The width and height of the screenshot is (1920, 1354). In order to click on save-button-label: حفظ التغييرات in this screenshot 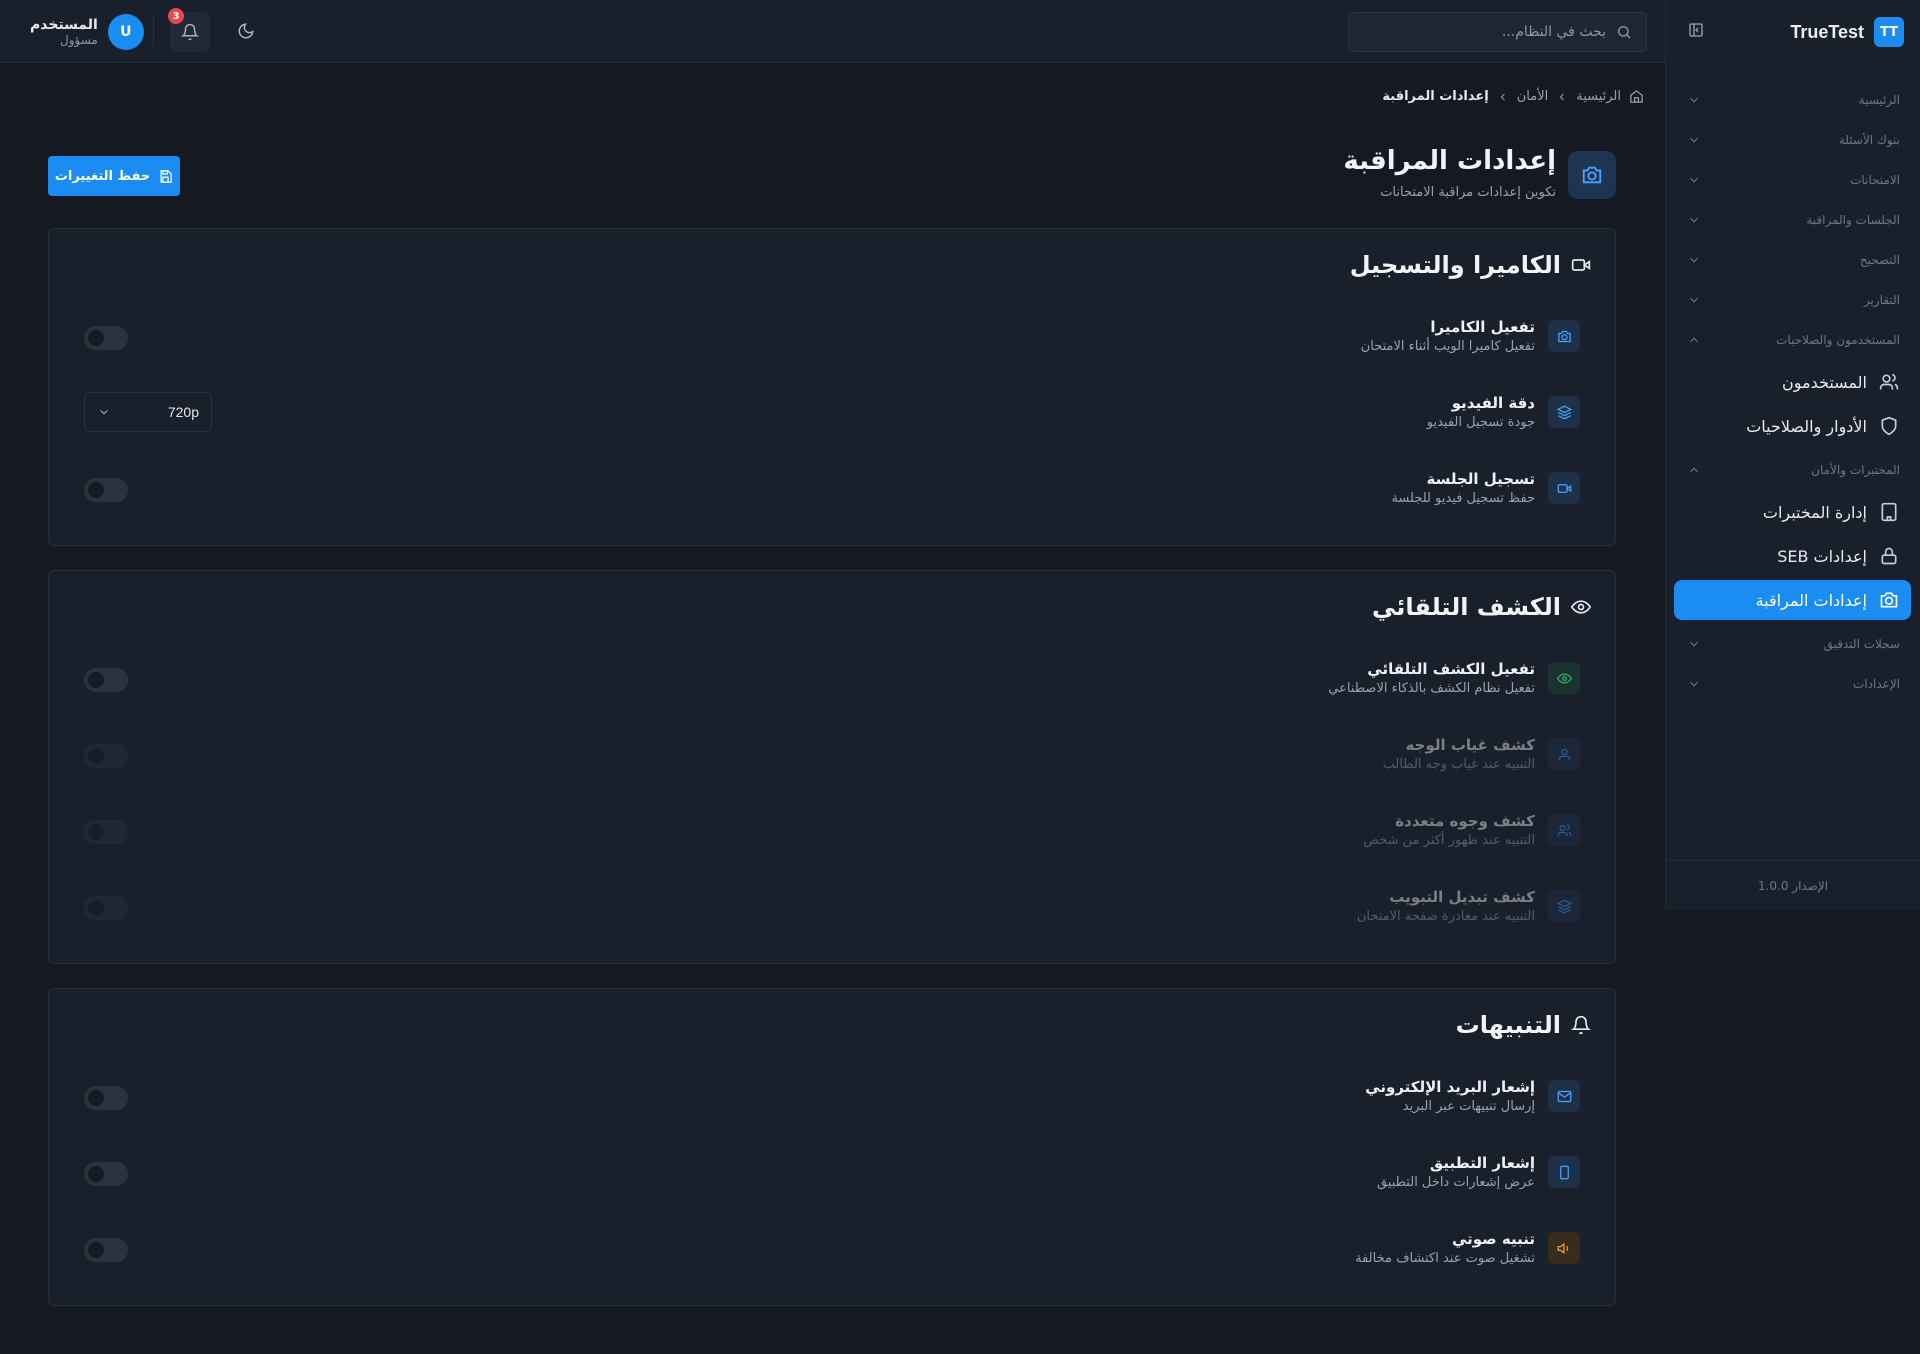, I will do `click(102, 176)`.